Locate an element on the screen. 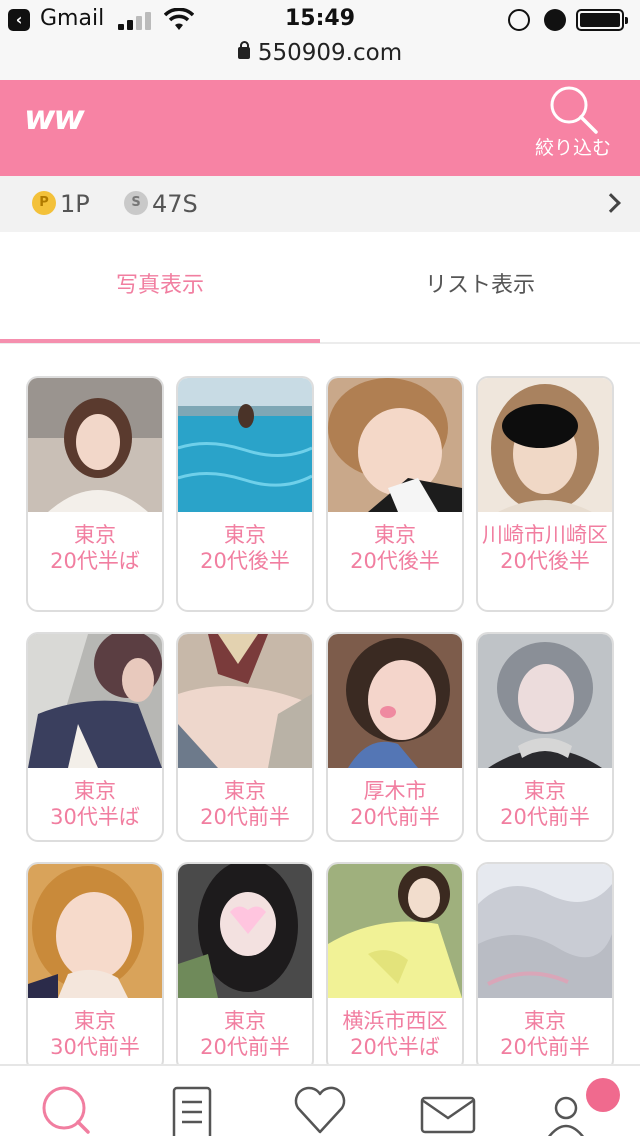 The width and height of the screenshot is (640, 1136). profile-area: 厚木市 is located at coordinates (395, 791).